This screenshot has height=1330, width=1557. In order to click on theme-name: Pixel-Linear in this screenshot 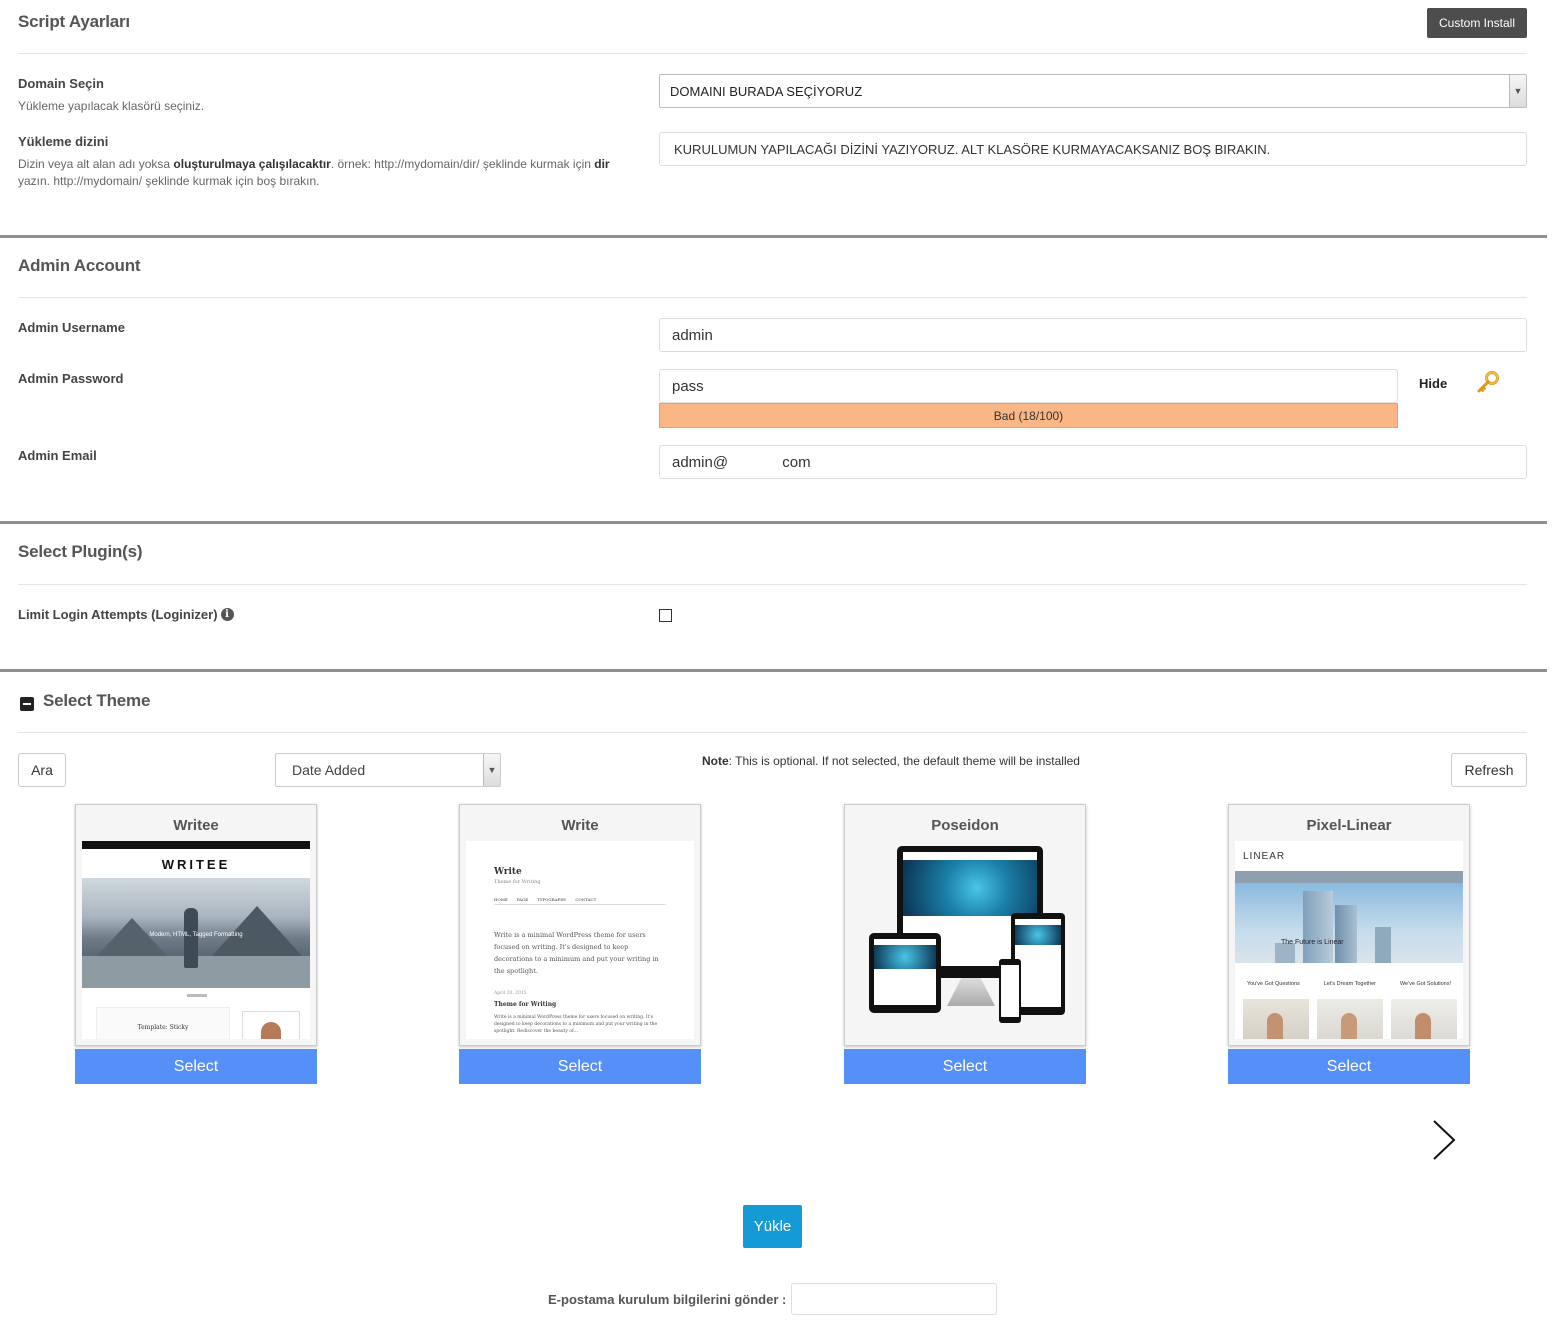, I will do `click(1349, 825)`.